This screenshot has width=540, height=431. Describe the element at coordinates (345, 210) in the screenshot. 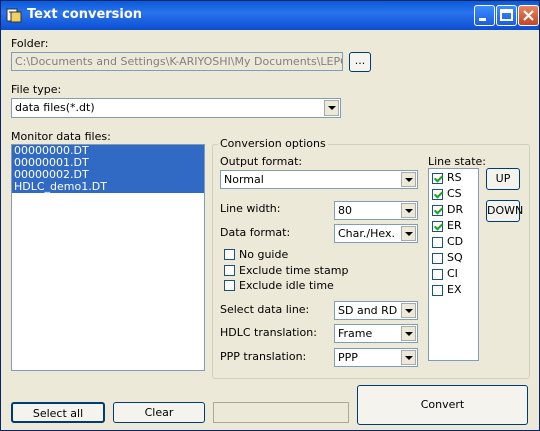

I see `line-width-value: 80` at that location.